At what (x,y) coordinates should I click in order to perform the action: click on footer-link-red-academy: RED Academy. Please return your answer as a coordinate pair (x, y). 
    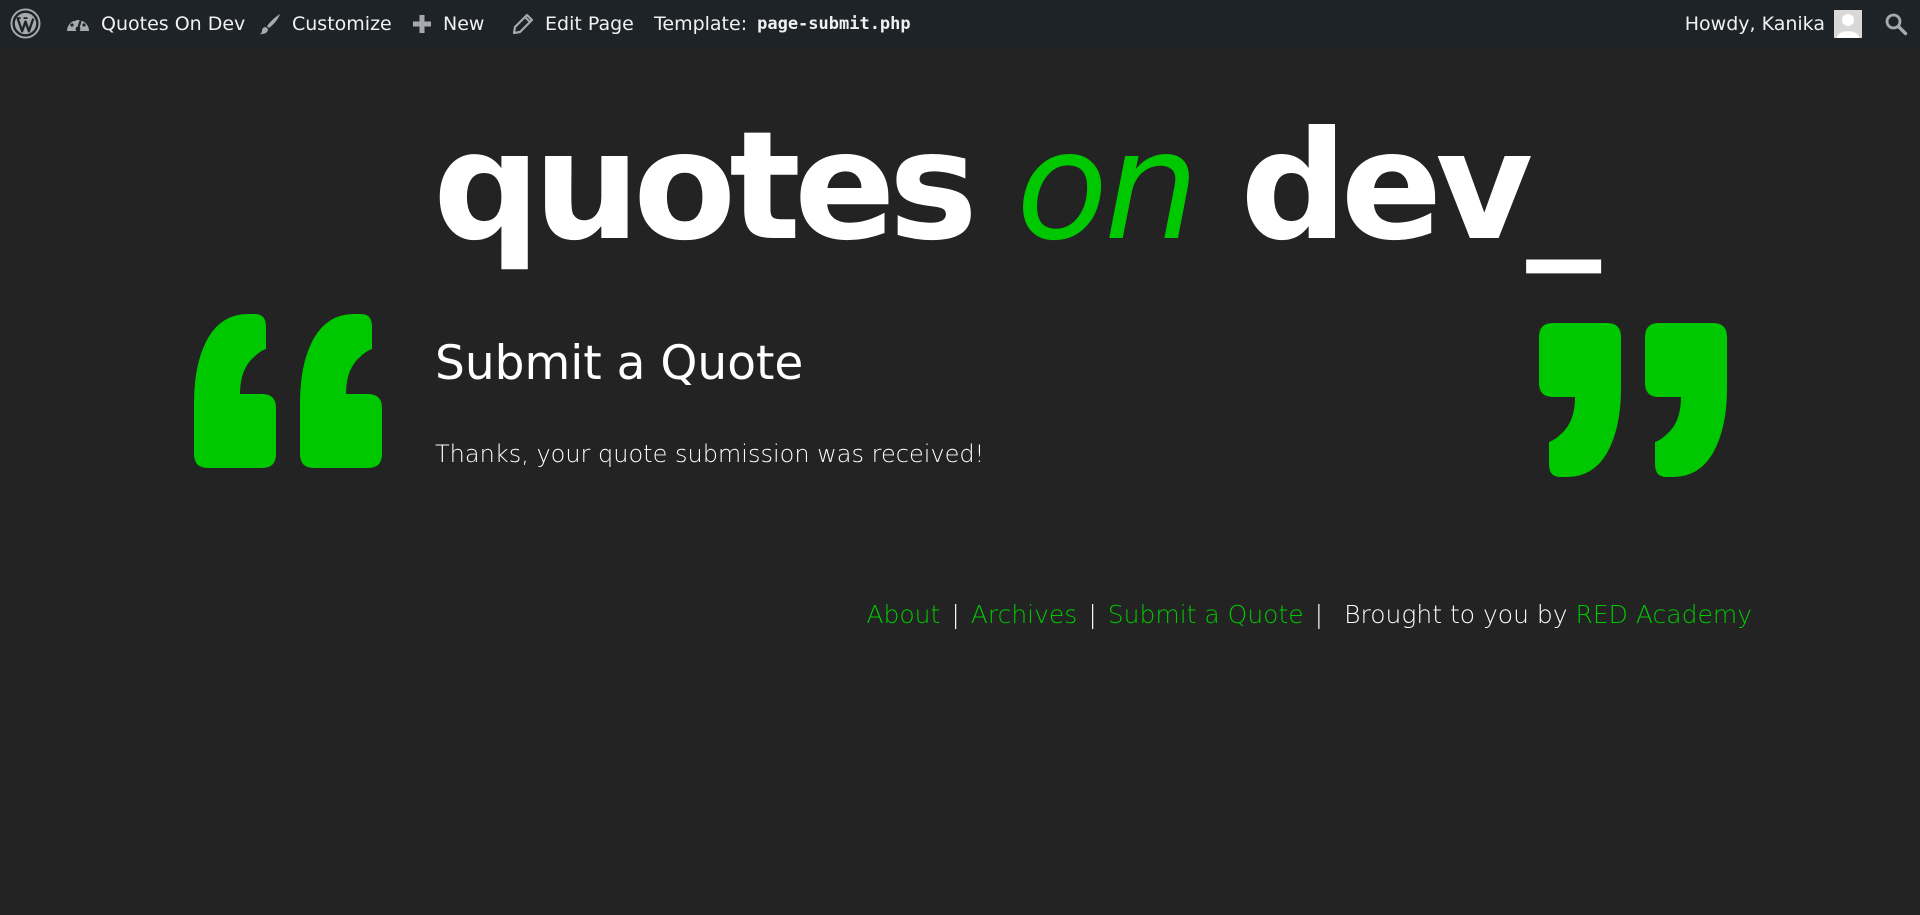
    Looking at the image, I should click on (1664, 614).